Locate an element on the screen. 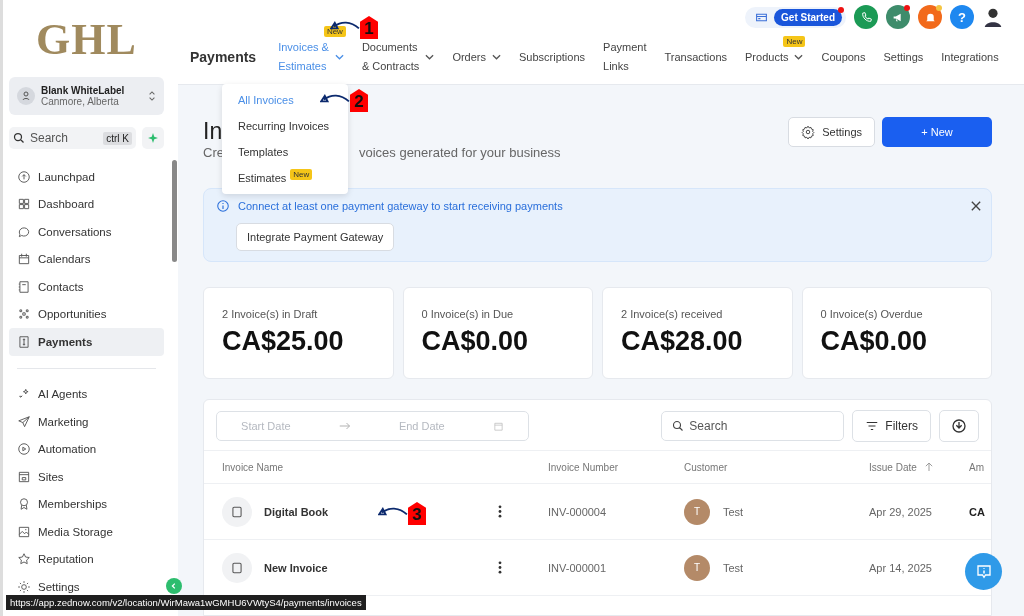  nav-tab: Transactions is located at coordinates (696, 57).